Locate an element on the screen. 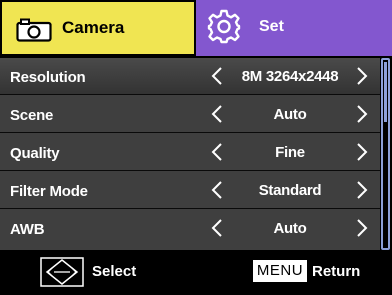 Image resolution: width=392 pixels, height=295 pixels. tab-set-label: Set is located at coordinates (271, 26).